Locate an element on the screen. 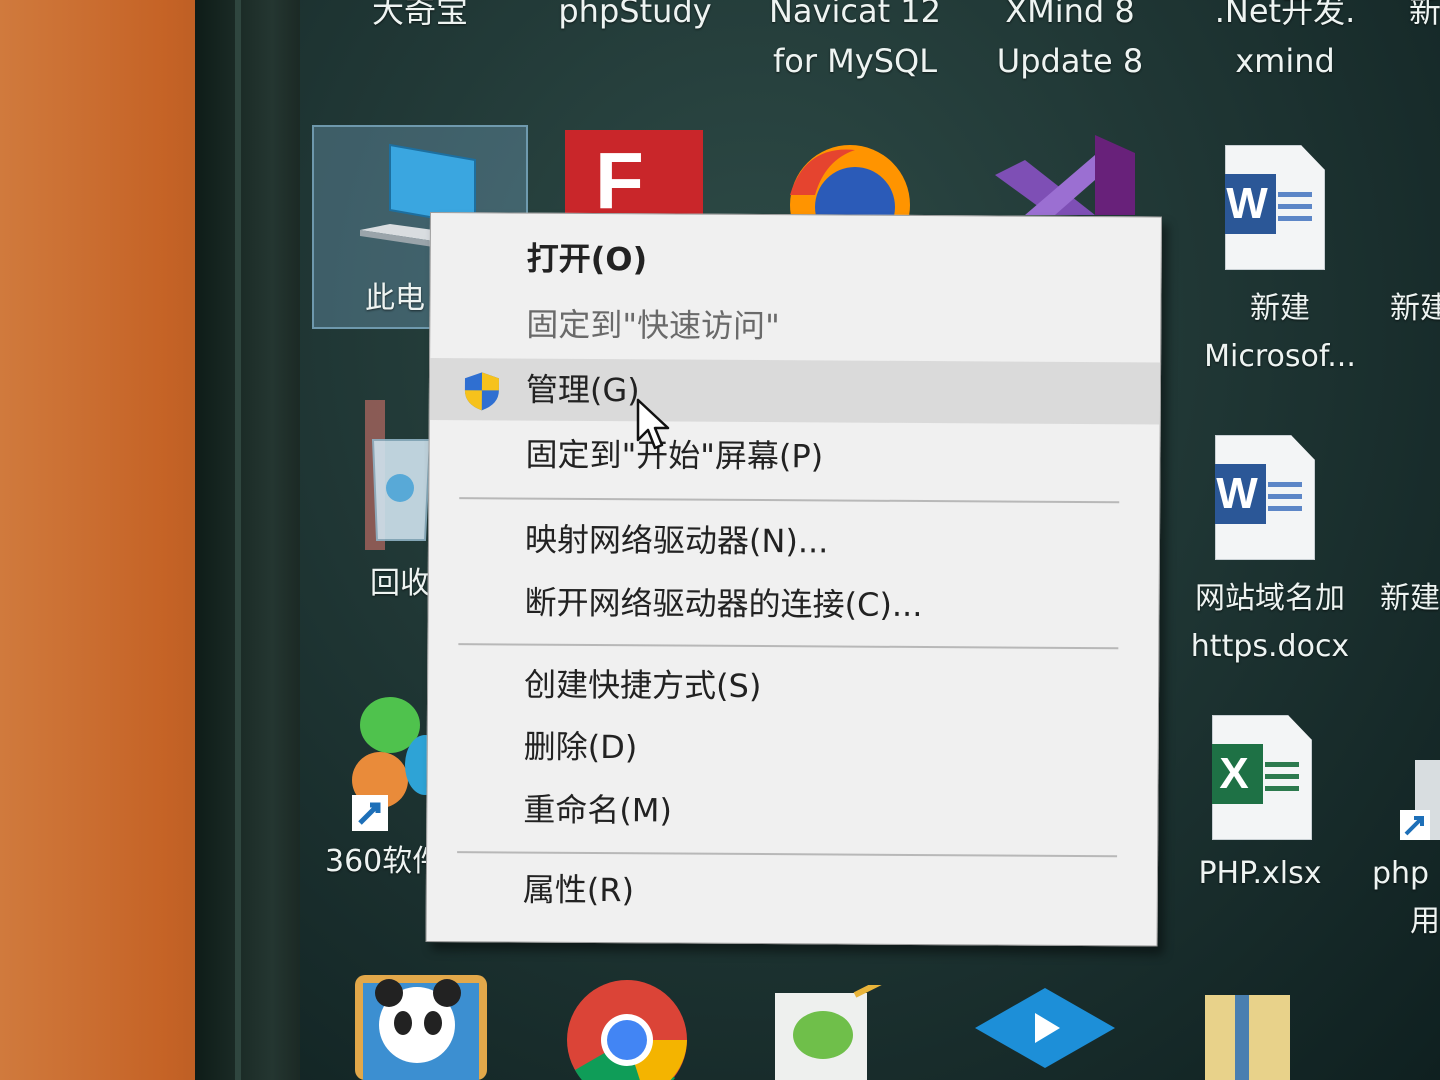 This screenshot has height=1080, width=1440. label-line: 大奇宝 is located at coordinates (419, 15).